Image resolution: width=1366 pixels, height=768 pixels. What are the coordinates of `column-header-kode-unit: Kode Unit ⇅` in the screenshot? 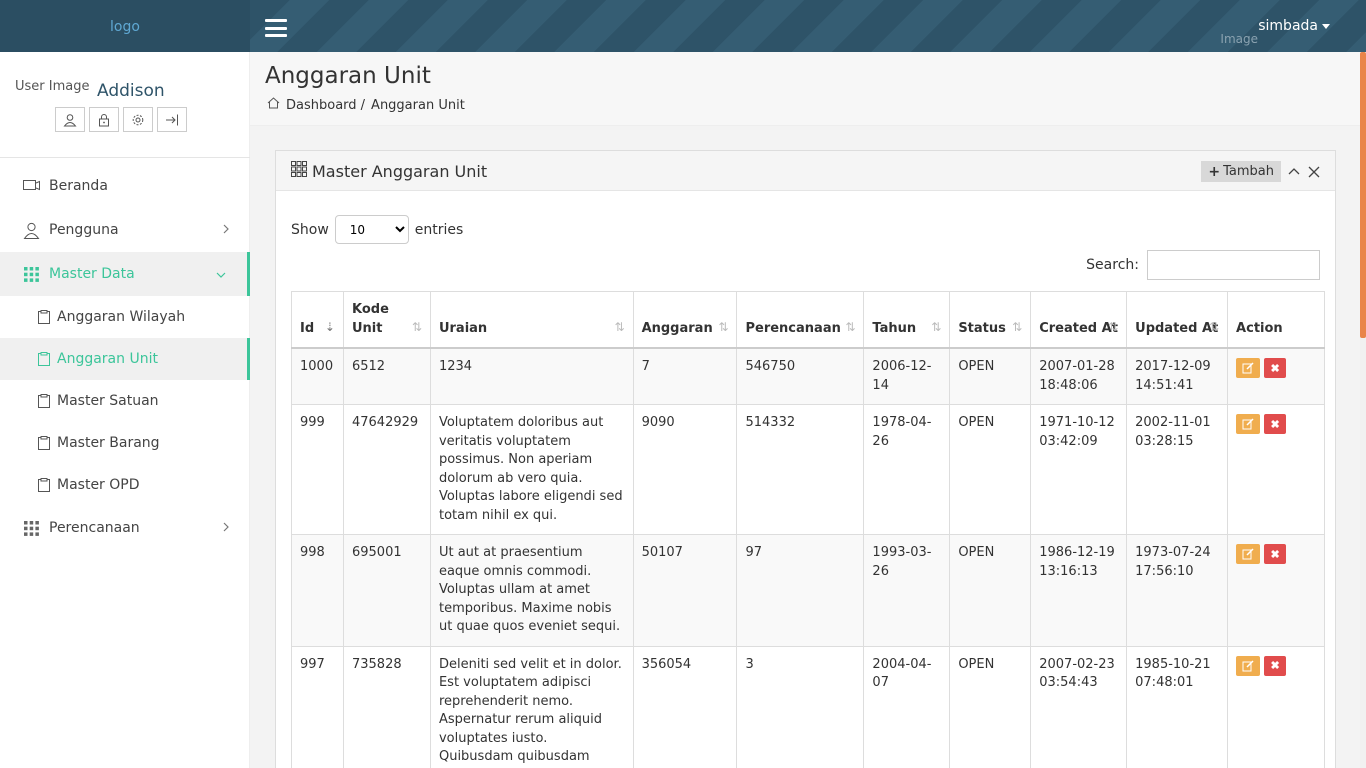 It's located at (386, 320).